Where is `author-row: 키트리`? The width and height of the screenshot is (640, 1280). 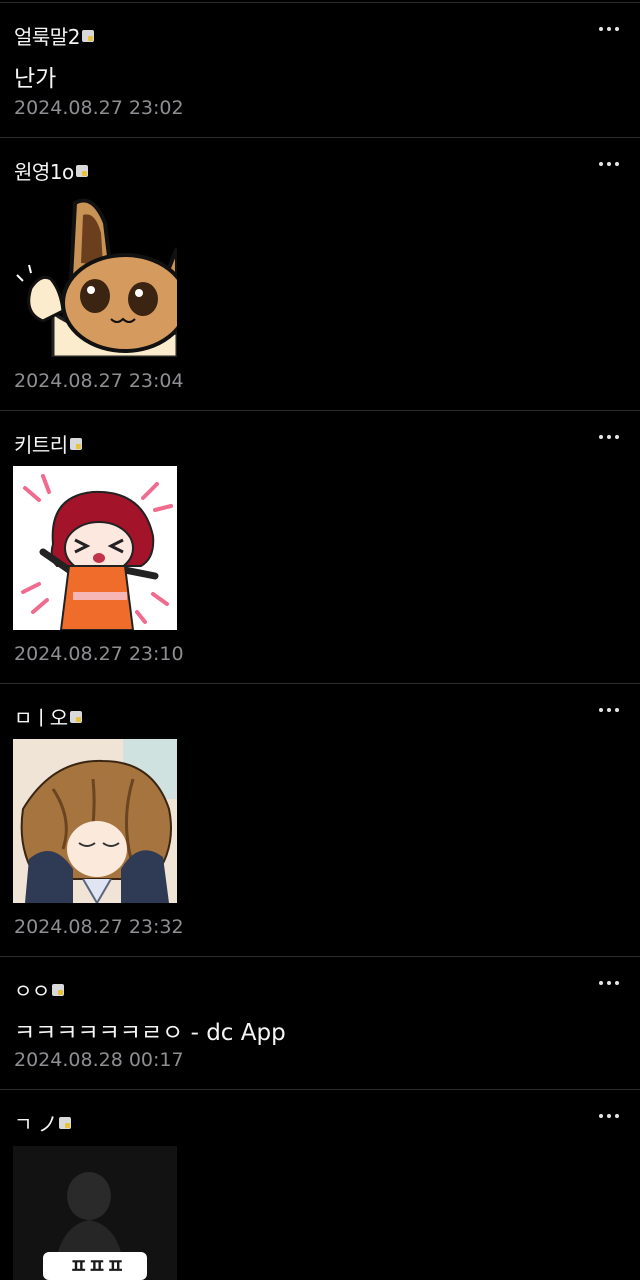
author-row: 키트리 is located at coordinates (48, 443).